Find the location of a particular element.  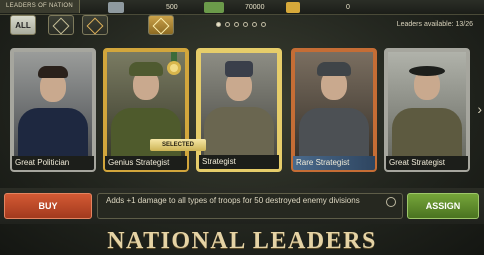

resource-gold-value: 0 is located at coordinates (348, 7).